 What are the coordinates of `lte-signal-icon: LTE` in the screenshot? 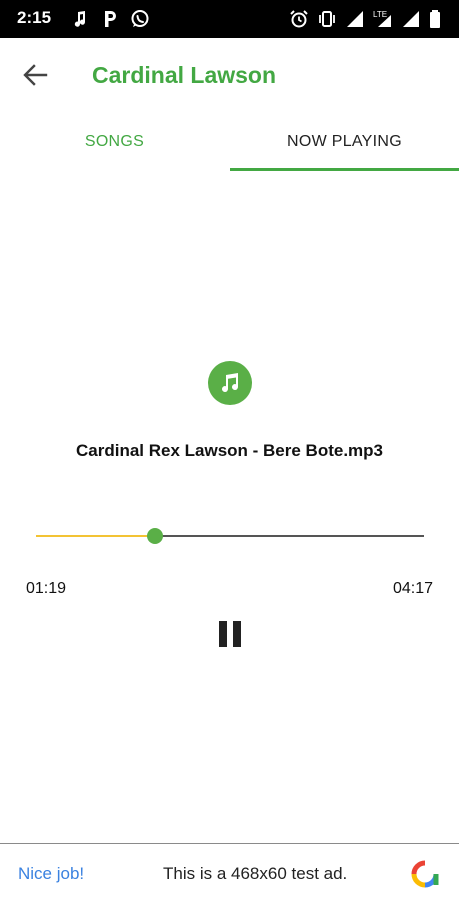 It's located at (382, 18).